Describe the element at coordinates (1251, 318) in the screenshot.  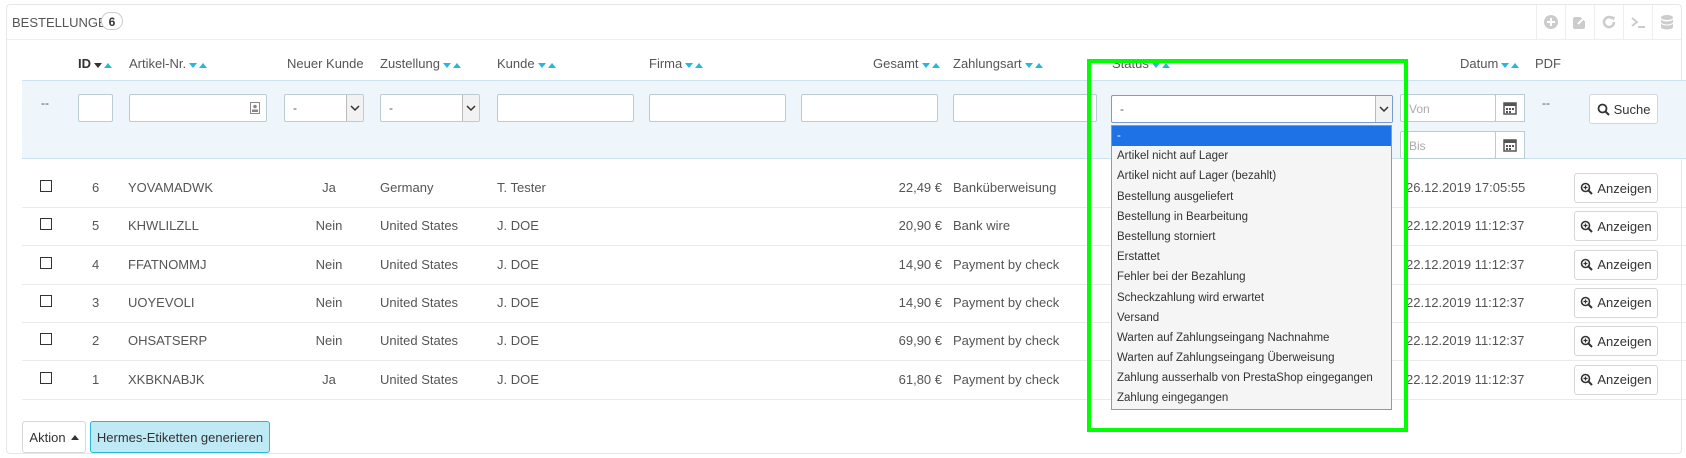
I see `status-option: Versand` at that location.